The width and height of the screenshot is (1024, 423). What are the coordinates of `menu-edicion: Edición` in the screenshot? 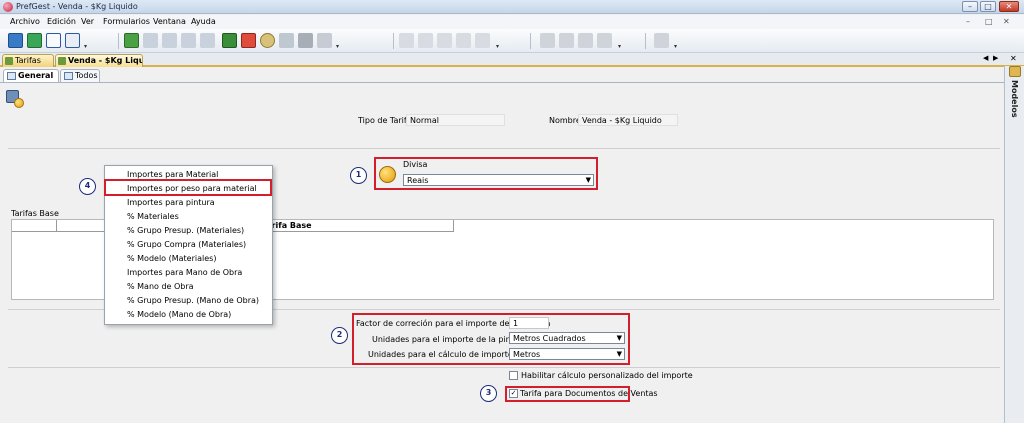 It's located at (61, 21).